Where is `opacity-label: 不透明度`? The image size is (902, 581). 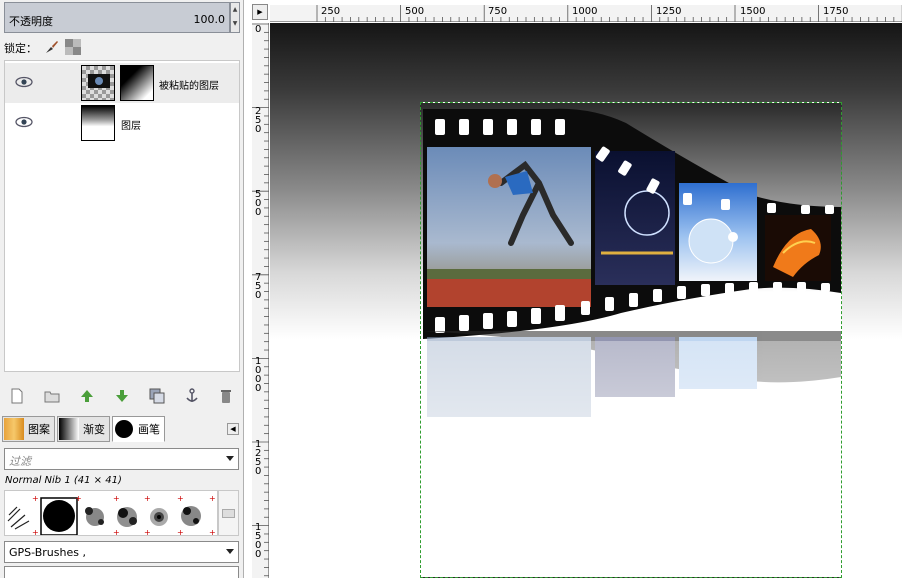
opacity-label: 不透明度 is located at coordinates (31, 21).